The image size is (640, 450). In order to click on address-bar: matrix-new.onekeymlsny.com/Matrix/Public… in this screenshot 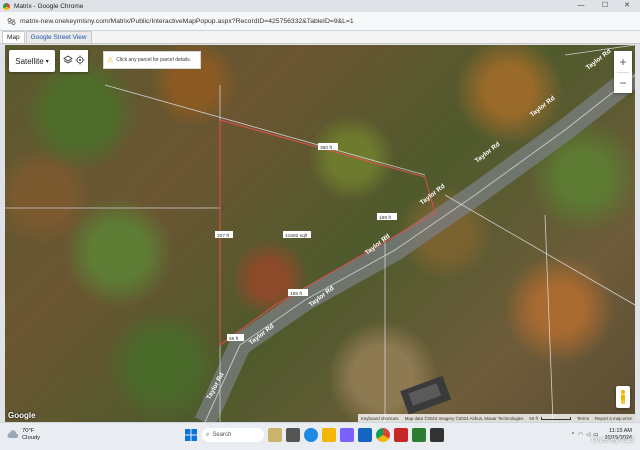, I will do `click(320, 21)`.